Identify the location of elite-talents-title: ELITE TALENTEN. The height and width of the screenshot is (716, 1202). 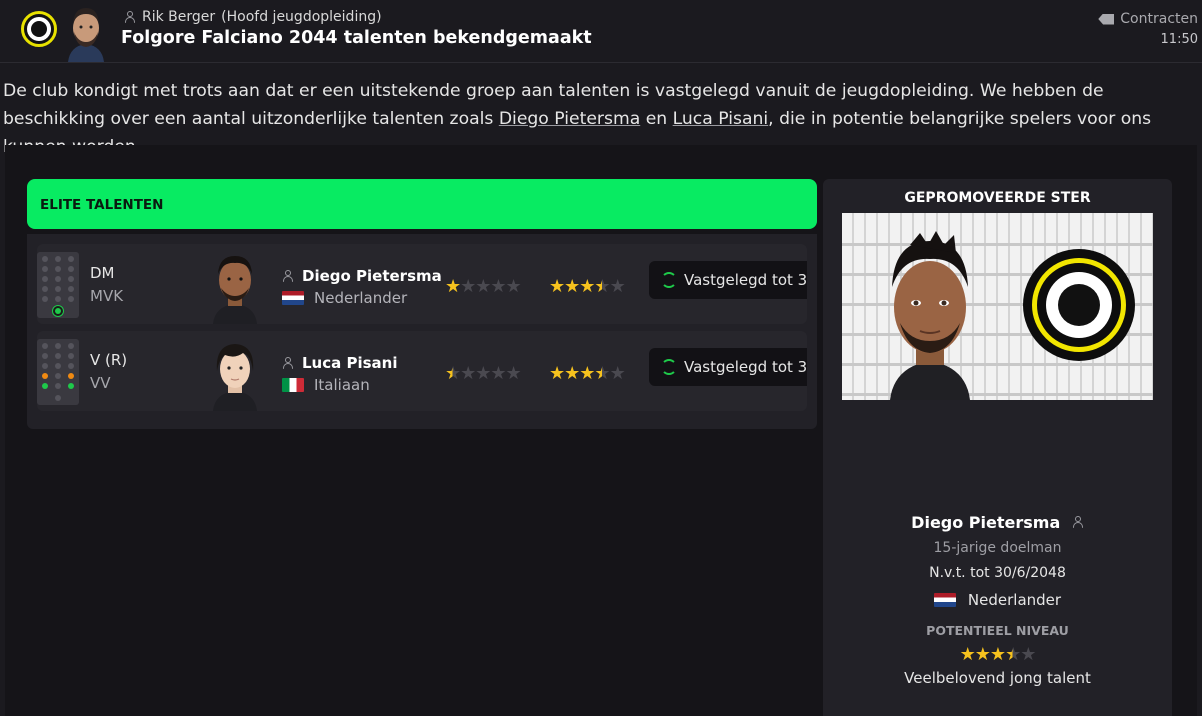
(102, 205).